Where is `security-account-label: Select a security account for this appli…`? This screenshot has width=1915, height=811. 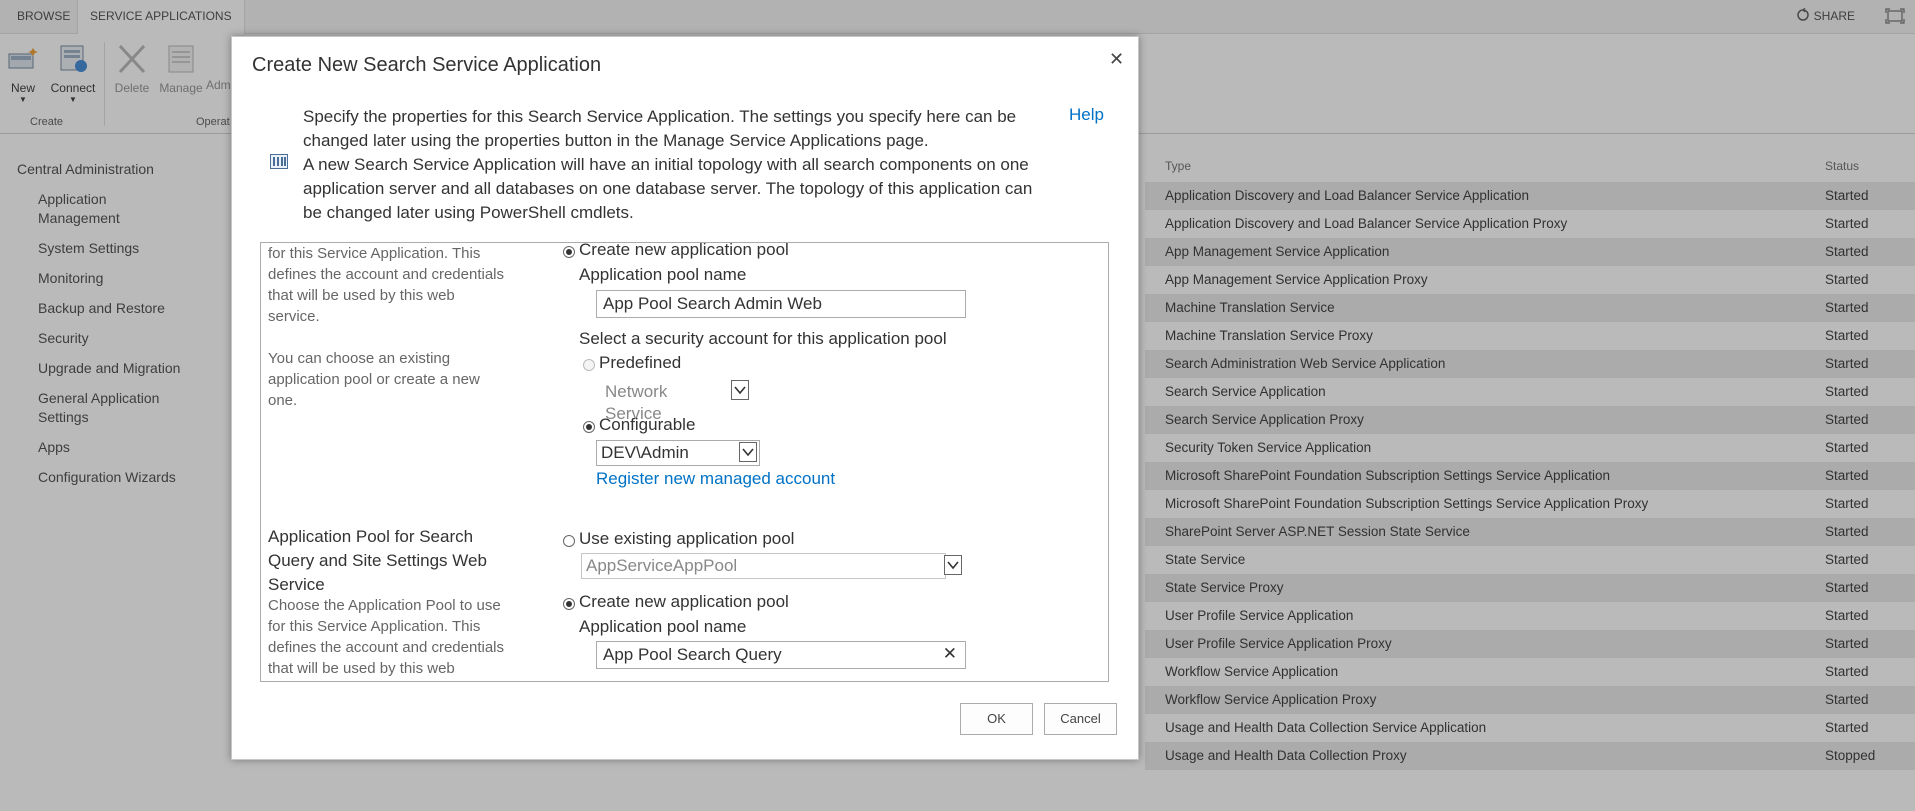
security-account-label: Select a security account for this appli… is located at coordinates (763, 338).